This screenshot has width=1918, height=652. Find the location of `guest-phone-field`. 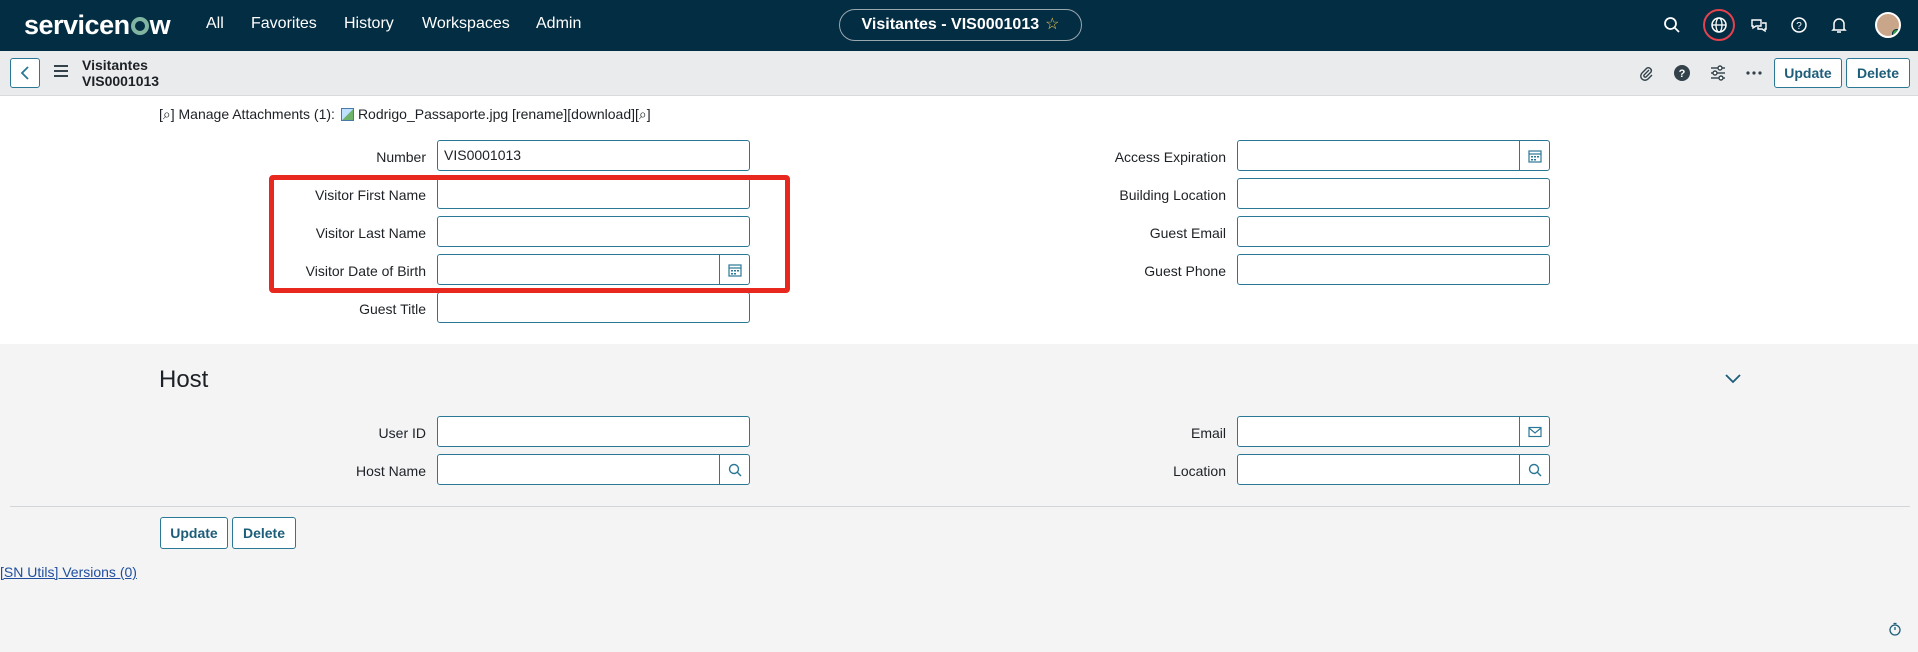

guest-phone-field is located at coordinates (1393, 269).